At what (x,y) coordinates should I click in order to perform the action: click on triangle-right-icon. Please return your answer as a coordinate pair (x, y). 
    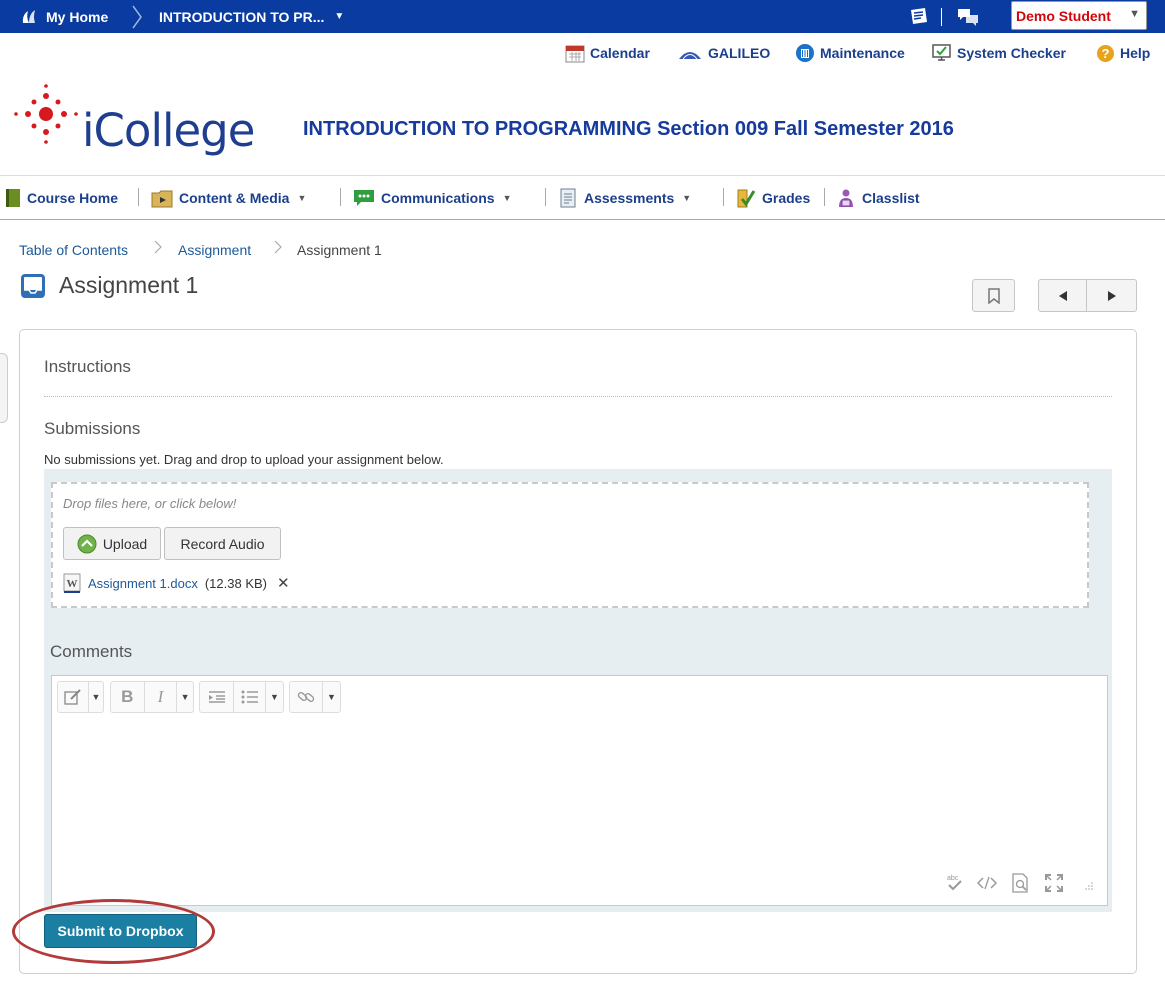
    Looking at the image, I should click on (1111, 295).